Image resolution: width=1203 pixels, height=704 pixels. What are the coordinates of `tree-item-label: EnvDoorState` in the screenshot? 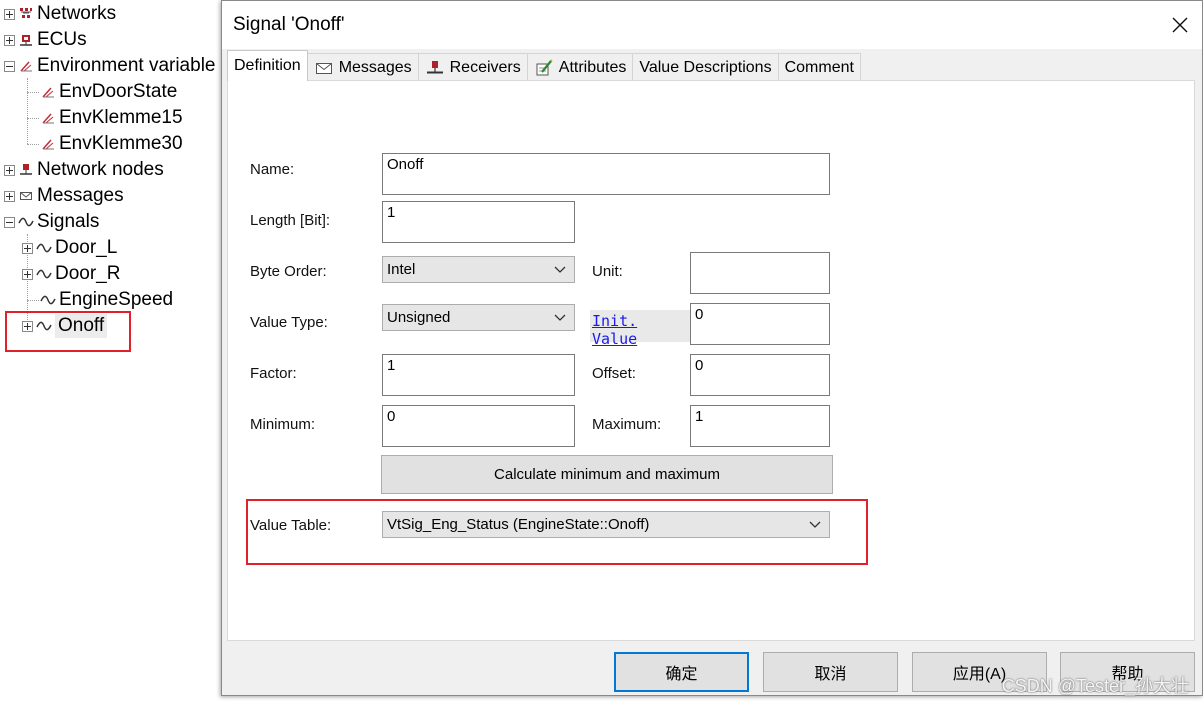 It's located at (118, 91).